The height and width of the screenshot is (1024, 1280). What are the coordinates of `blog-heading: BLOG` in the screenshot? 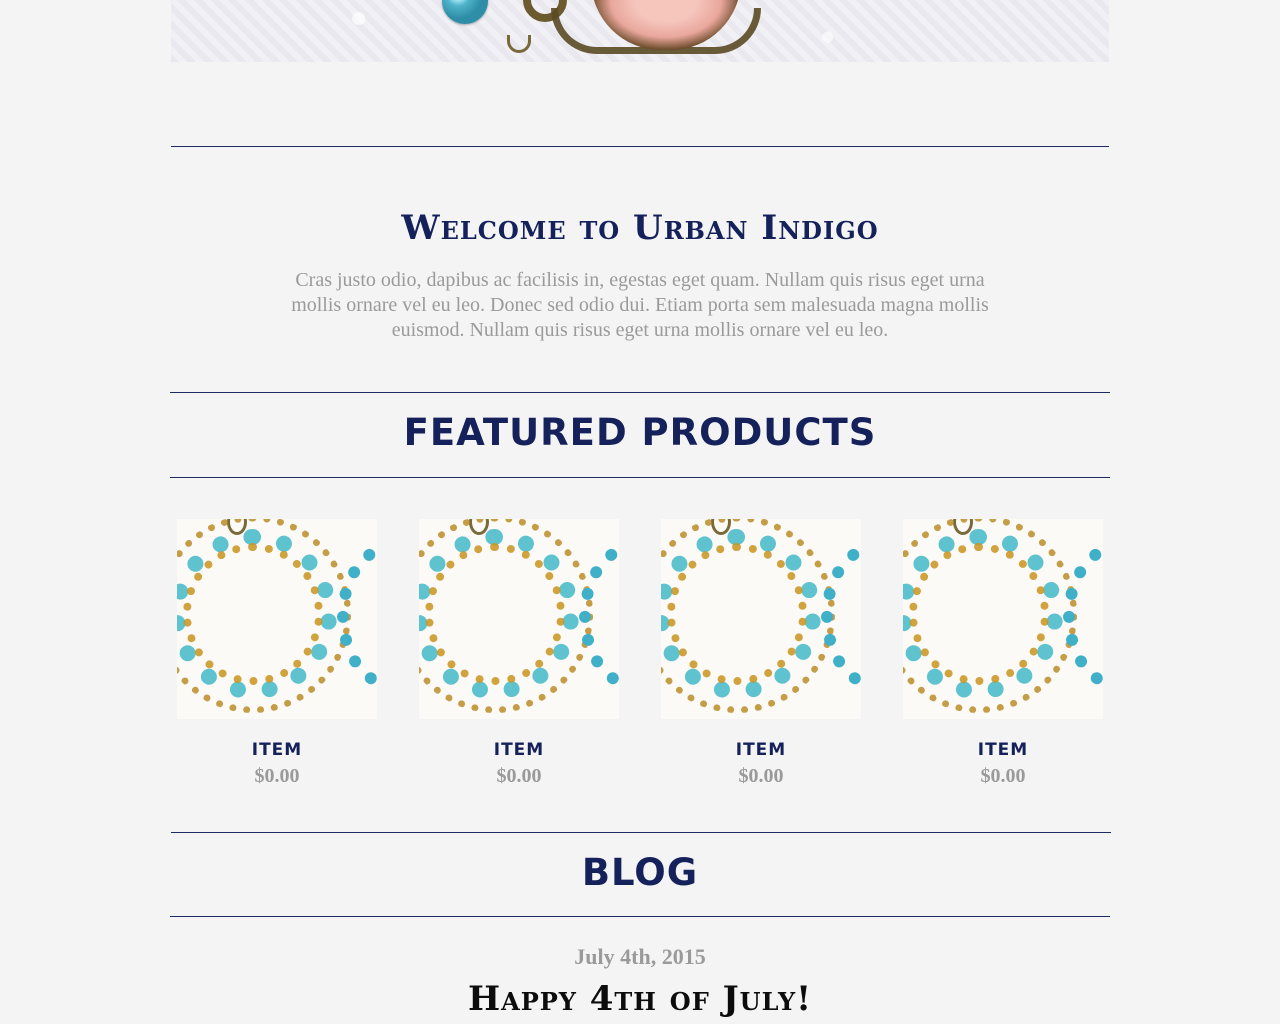 It's located at (640, 872).